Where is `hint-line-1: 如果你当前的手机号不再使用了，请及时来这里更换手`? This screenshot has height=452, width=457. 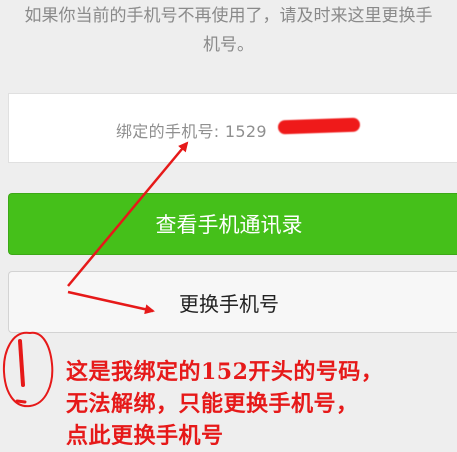 hint-line-1: 如果你当前的手机号不再使用了，请及时来这里更换手 is located at coordinates (228, 16).